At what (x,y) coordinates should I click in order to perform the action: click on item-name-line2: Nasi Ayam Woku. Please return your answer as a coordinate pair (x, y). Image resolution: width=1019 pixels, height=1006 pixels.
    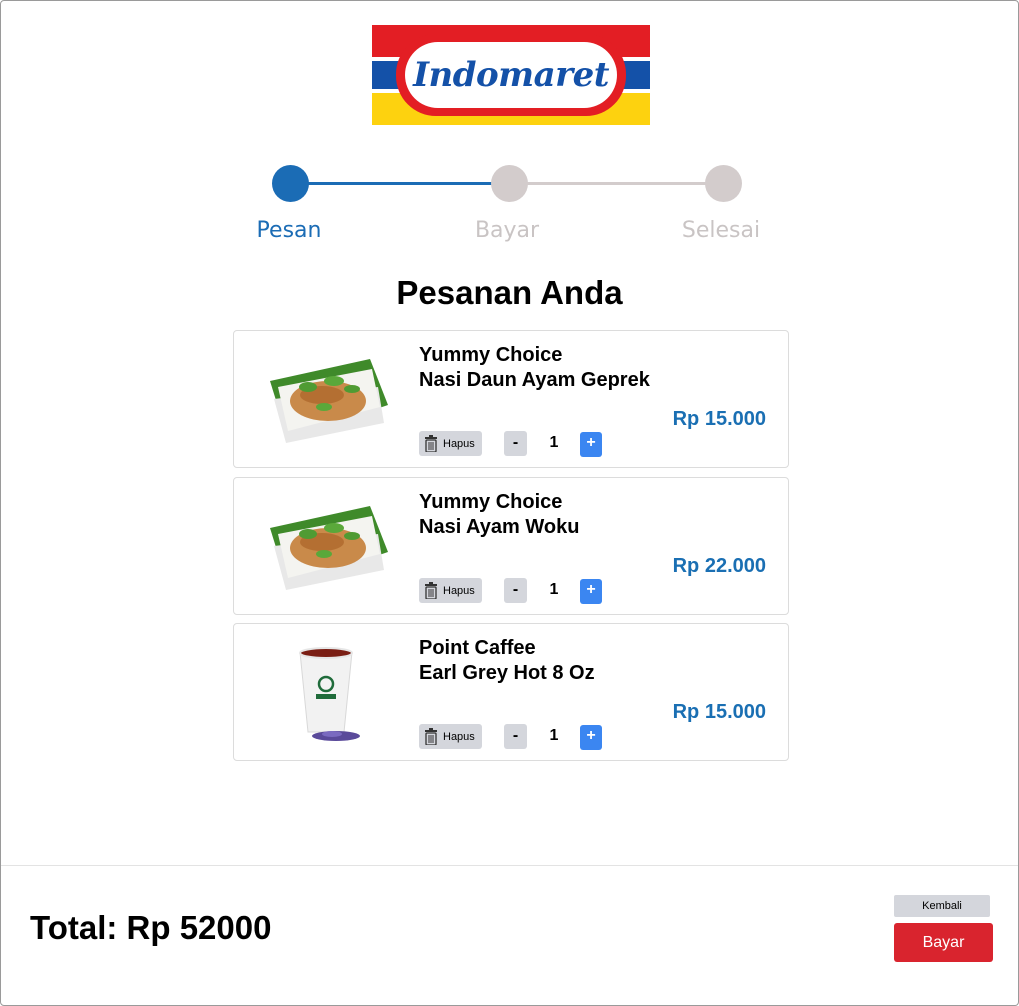
    Looking at the image, I should click on (499, 527).